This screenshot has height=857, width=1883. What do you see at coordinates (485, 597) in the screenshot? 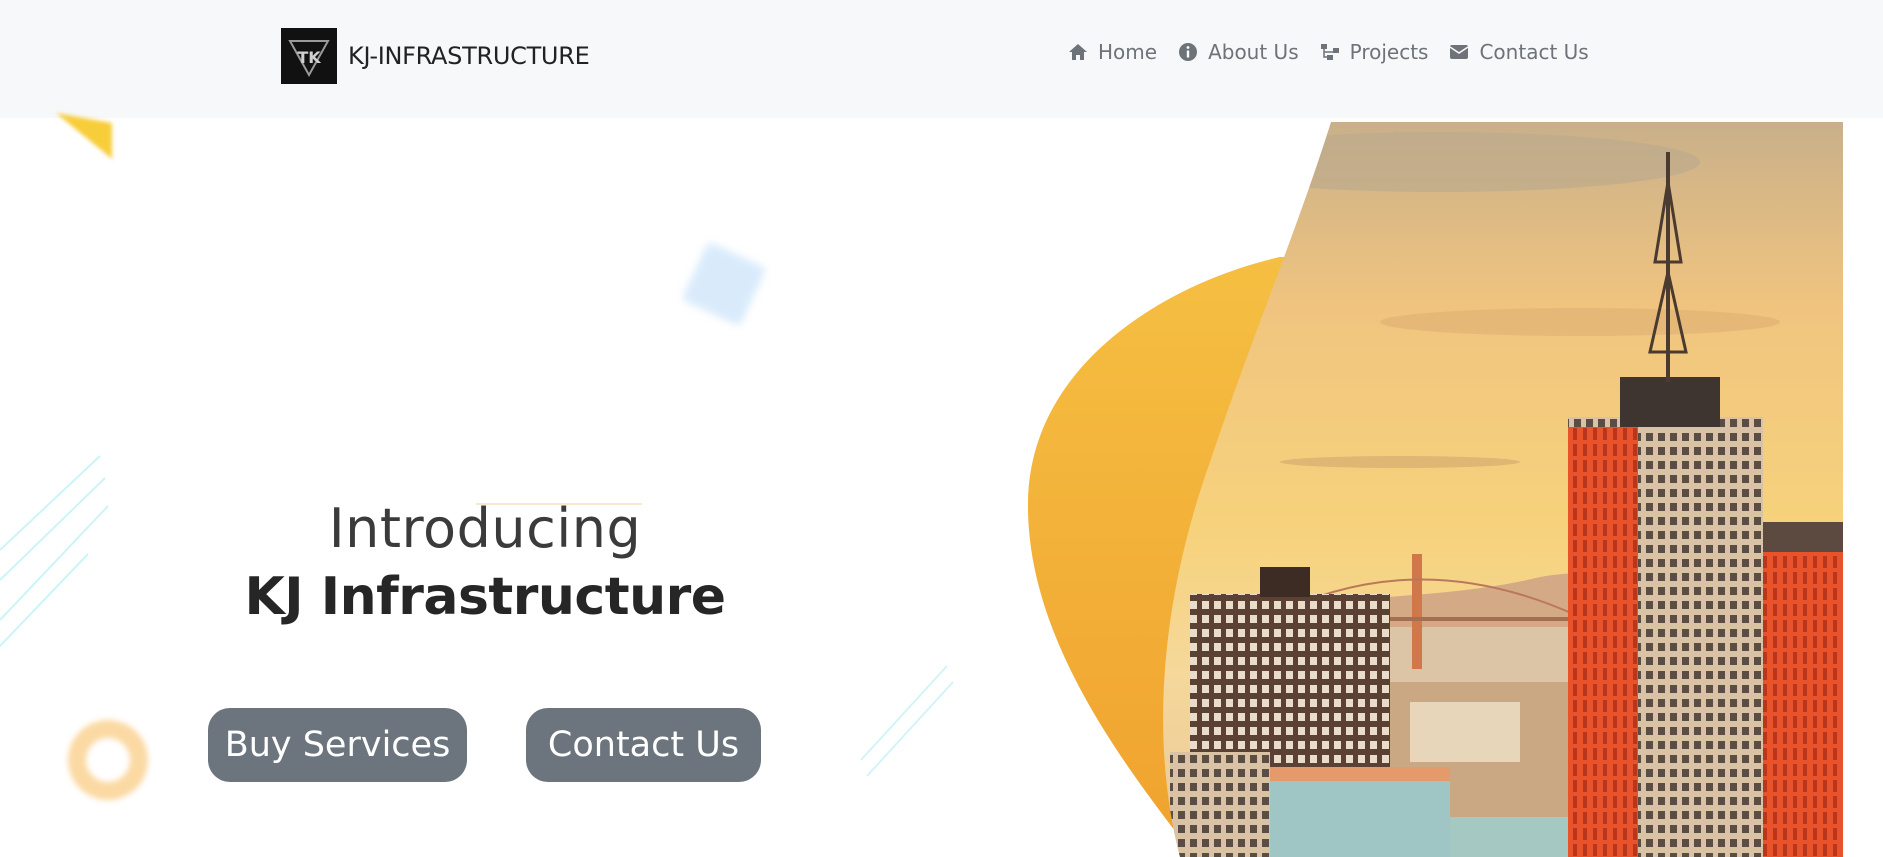
I see `hero-title: KJ Infrastructure` at bounding box center [485, 597].